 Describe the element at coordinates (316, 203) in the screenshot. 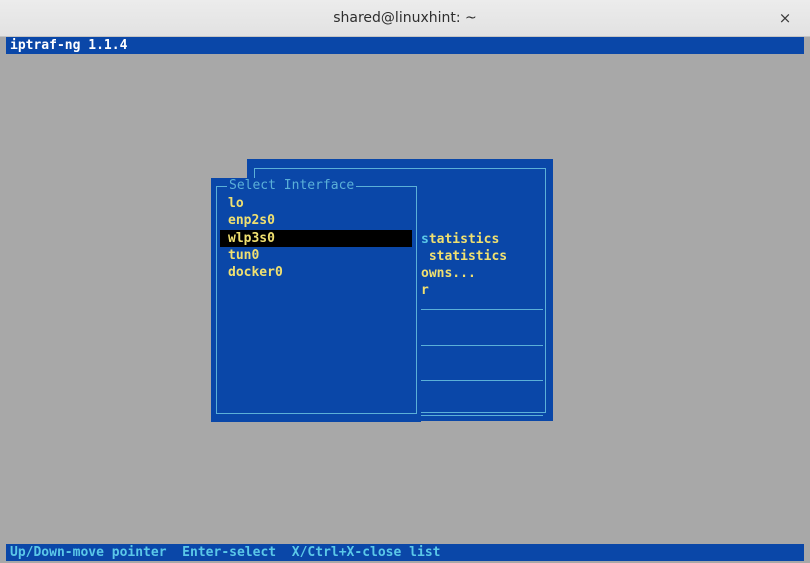

I see `interface-item-lo: lo` at that location.